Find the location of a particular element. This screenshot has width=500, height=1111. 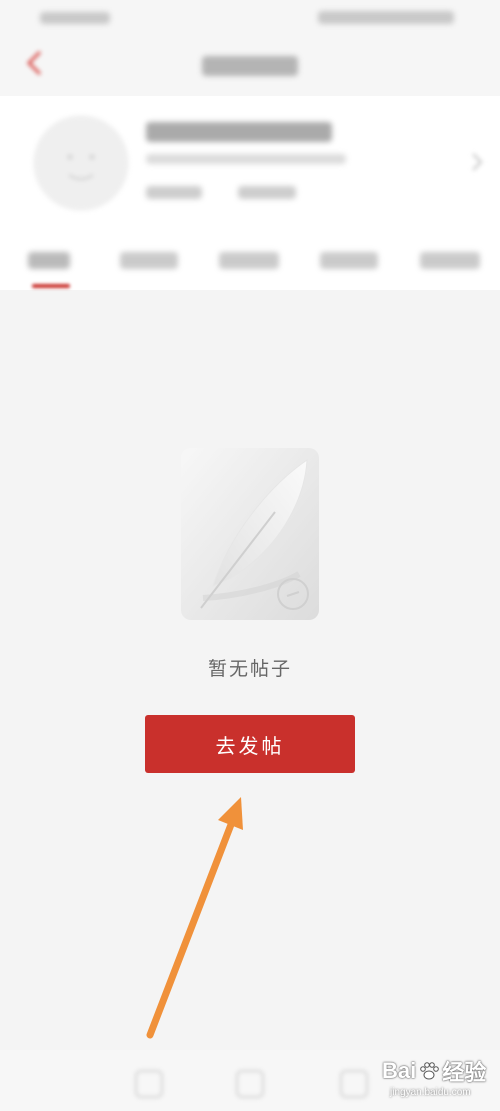

status-bar-right is located at coordinates (386, 17).